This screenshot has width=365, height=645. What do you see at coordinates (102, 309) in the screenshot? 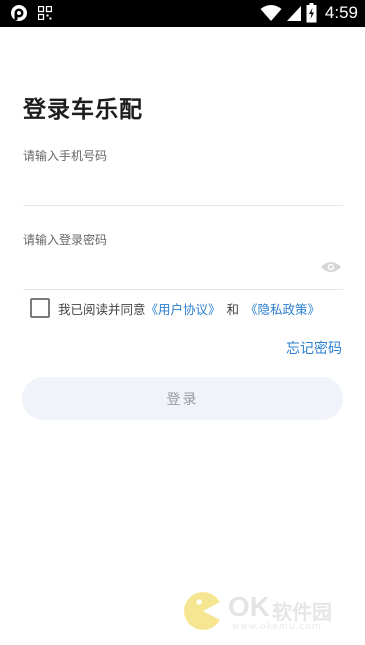
I see `agreement-prefix: 我已阅读并同意` at bounding box center [102, 309].